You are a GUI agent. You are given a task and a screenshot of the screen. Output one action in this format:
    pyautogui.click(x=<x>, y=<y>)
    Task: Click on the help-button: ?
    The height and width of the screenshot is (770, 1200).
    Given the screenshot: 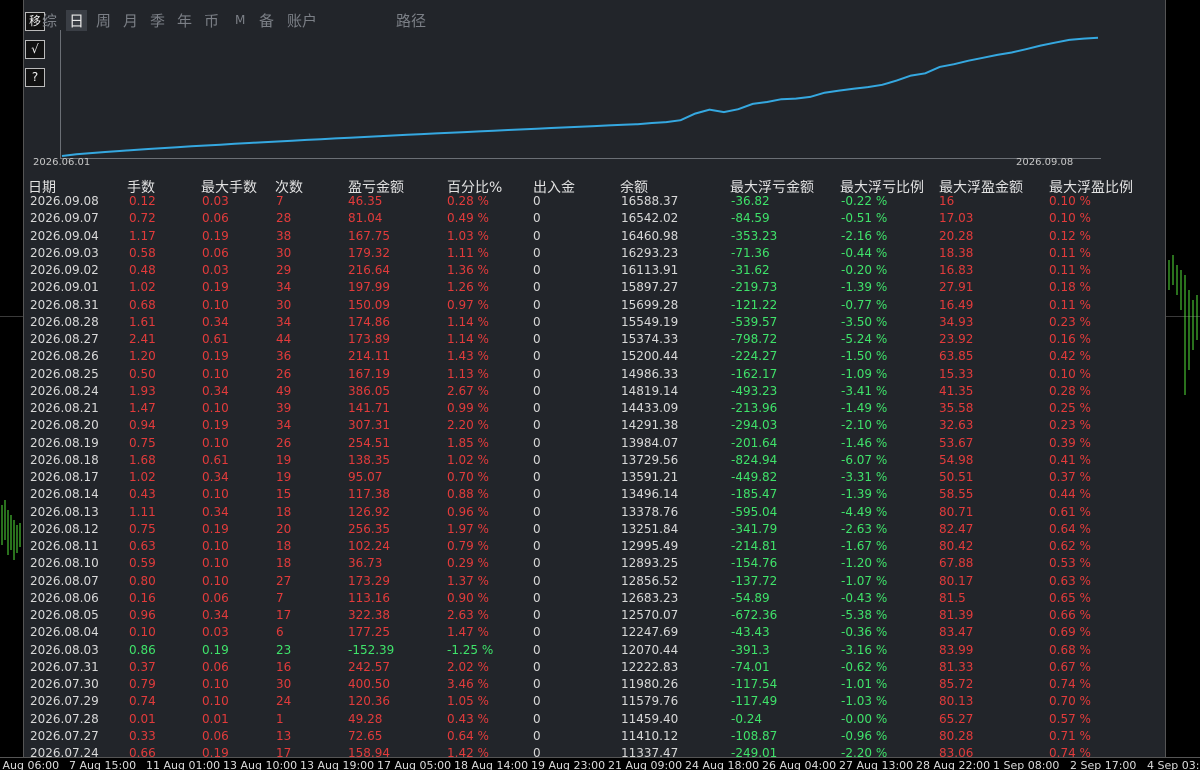 What is the action you would take?
    pyautogui.click(x=35, y=77)
    